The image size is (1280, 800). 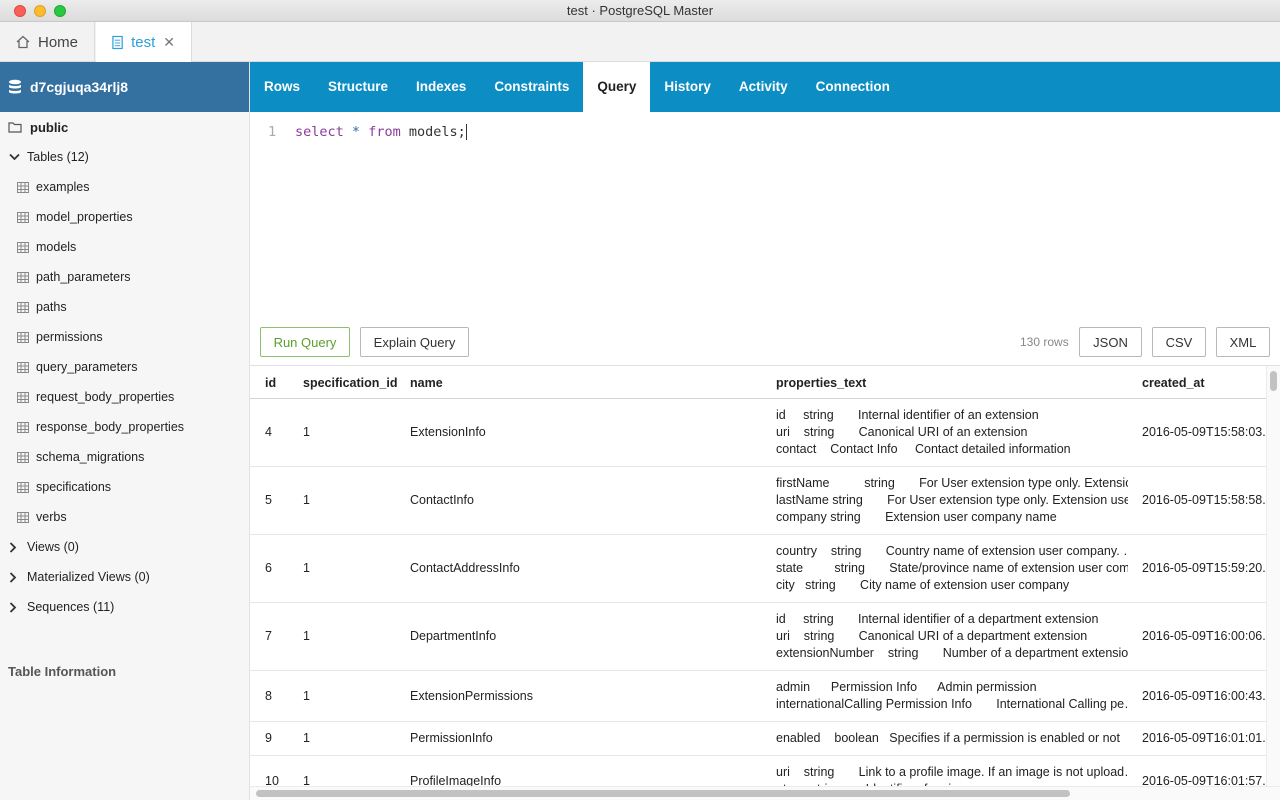 What do you see at coordinates (1204, 500) in the screenshot?
I see `cell-created-at: 2016-05-09T15:58:58.9` at bounding box center [1204, 500].